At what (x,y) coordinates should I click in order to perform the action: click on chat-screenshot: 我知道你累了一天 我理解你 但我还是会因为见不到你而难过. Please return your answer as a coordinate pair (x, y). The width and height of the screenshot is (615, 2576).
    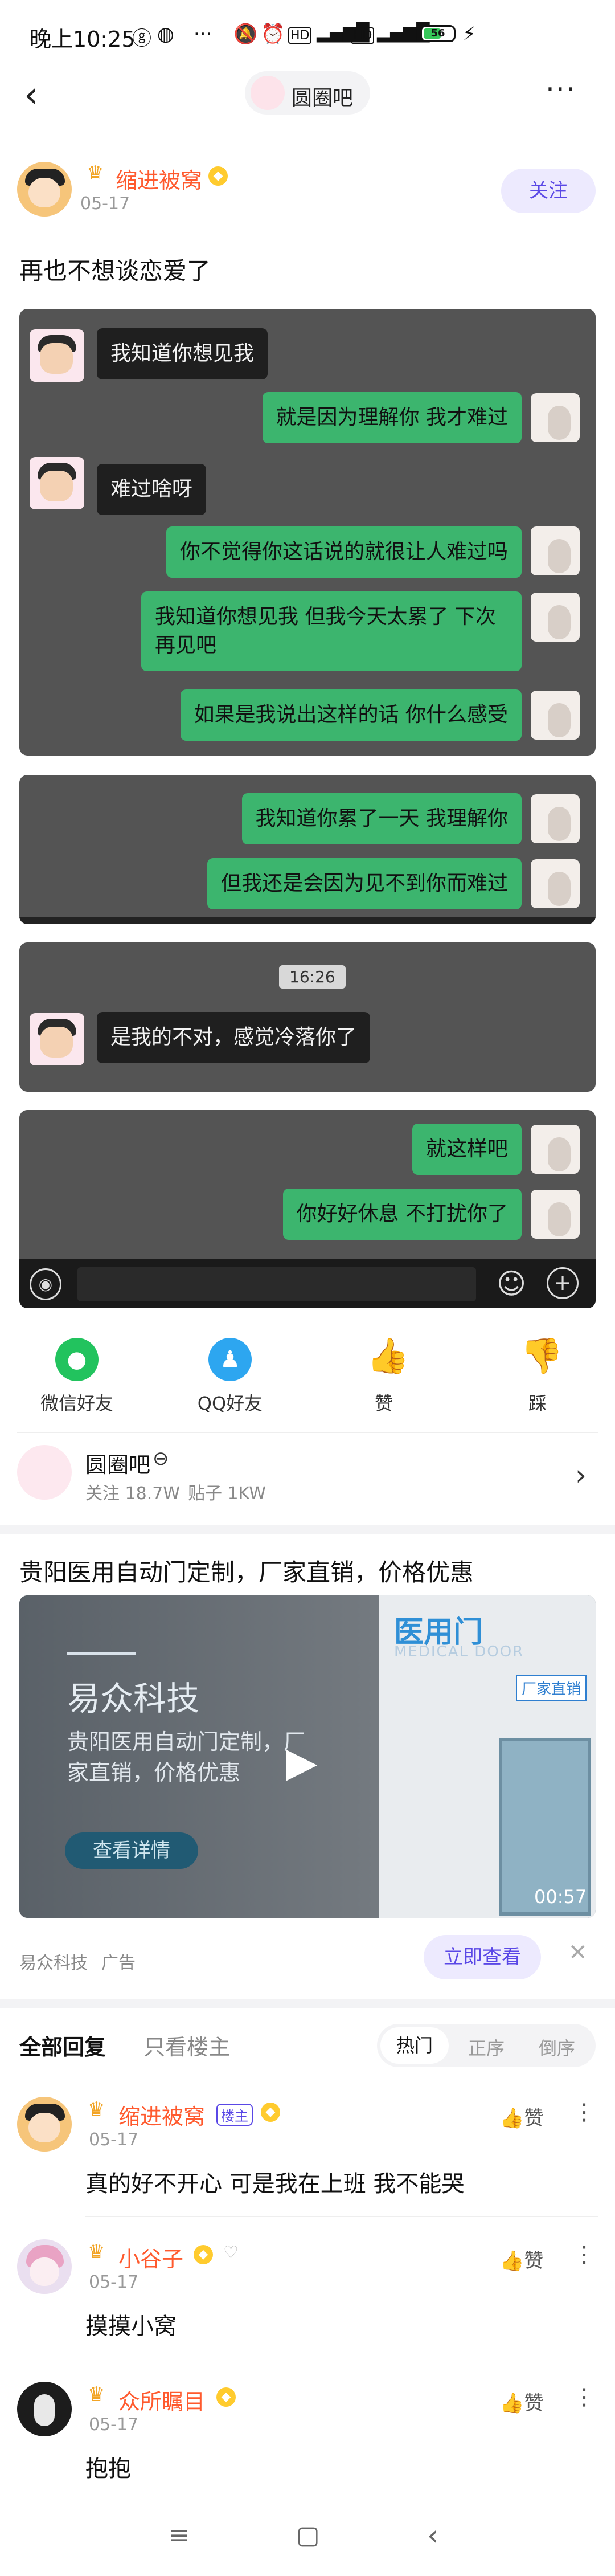
    Looking at the image, I should click on (307, 850).